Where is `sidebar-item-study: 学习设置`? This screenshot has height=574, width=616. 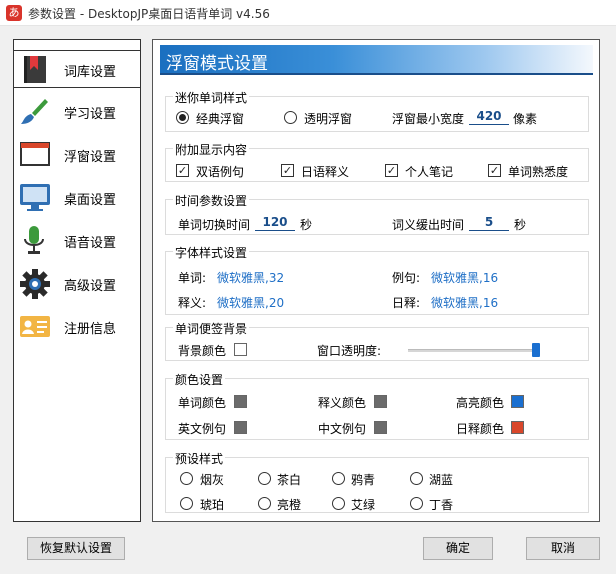 sidebar-item-study: 学习设置 is located at coordinates (77, 112).